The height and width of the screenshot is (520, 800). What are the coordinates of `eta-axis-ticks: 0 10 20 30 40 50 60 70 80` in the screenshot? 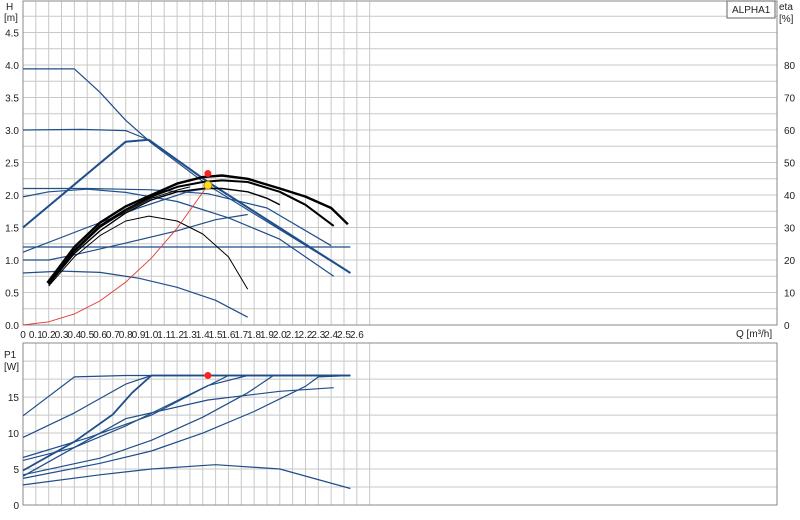 It's located at (790, 196).